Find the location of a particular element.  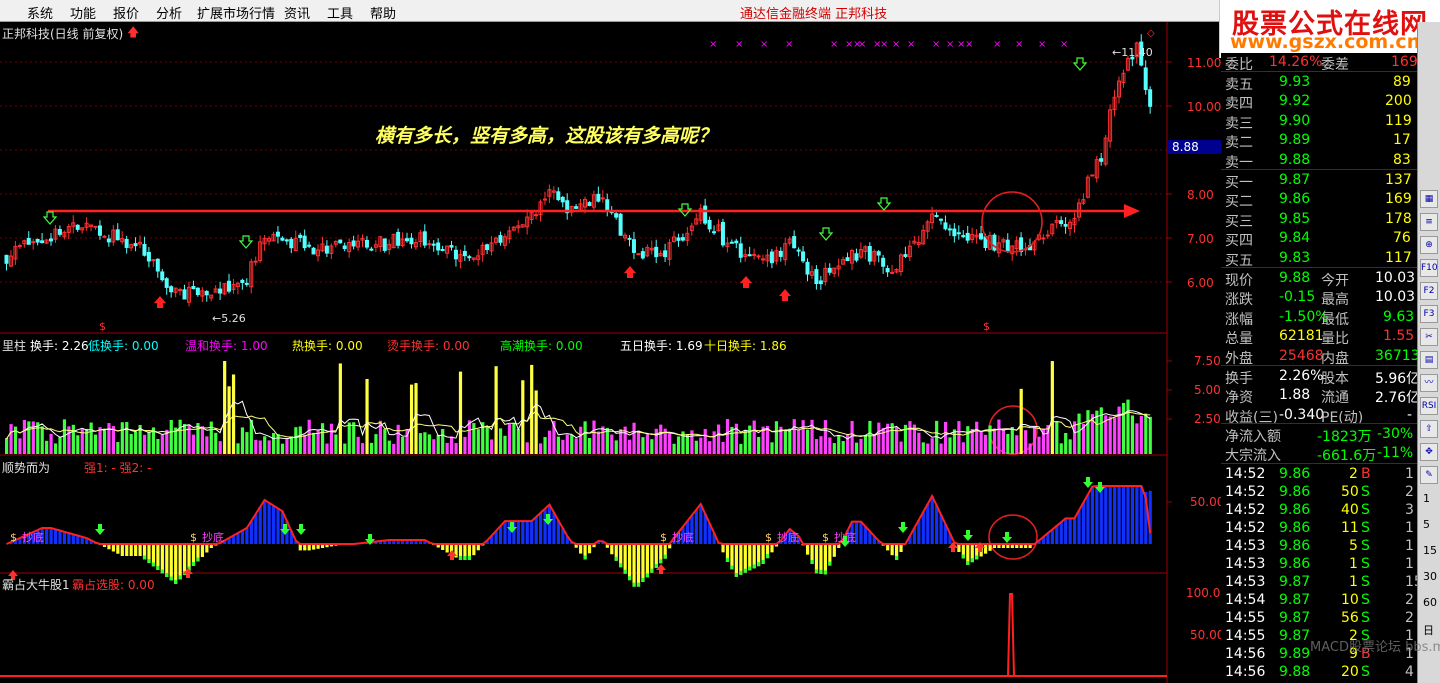

f10-icon: F10 is located at coordinates (1429, 268).